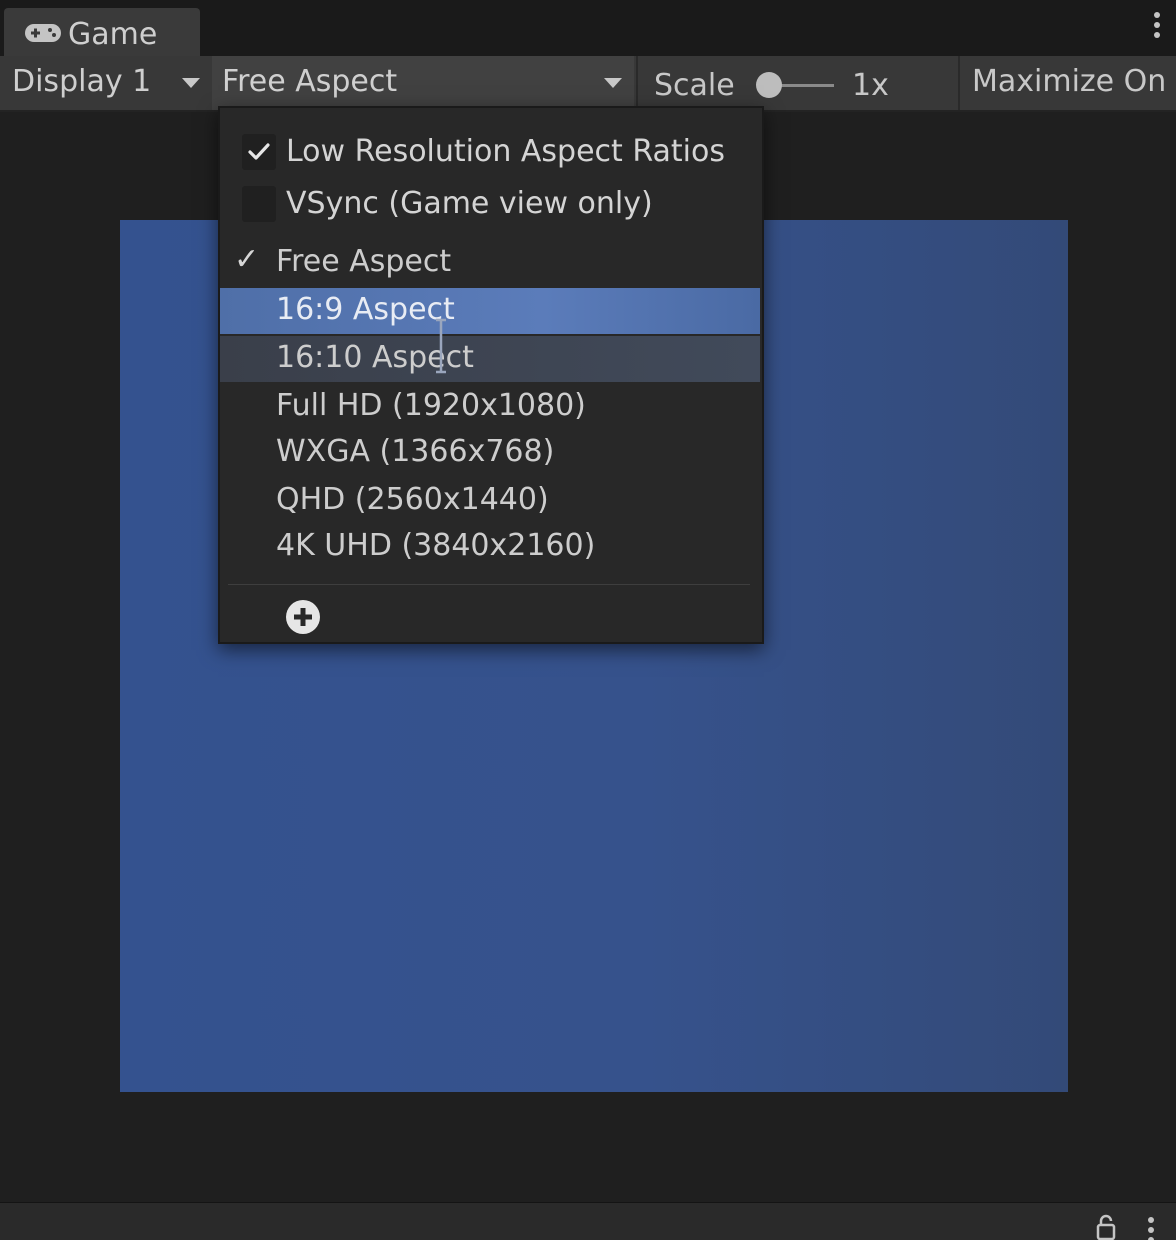  I want to click on checkmark-icon, so click(259, 151).